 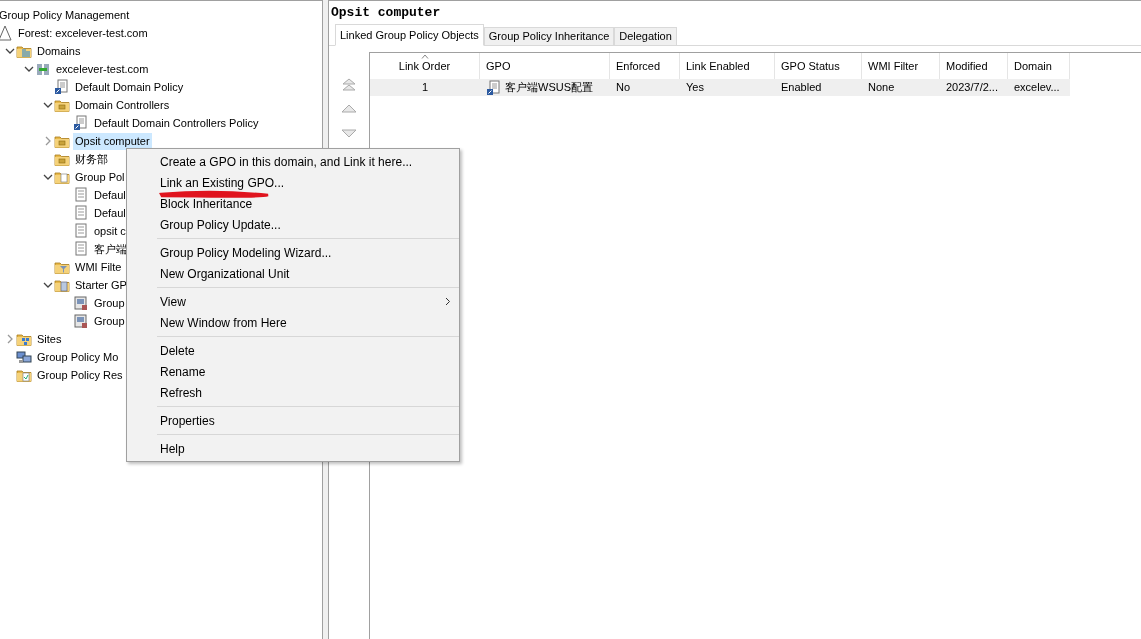 What do you see at coordinates (24, 51) in the screenshot?
I see `folder-servers-icon` at bounding box center [24, 51].